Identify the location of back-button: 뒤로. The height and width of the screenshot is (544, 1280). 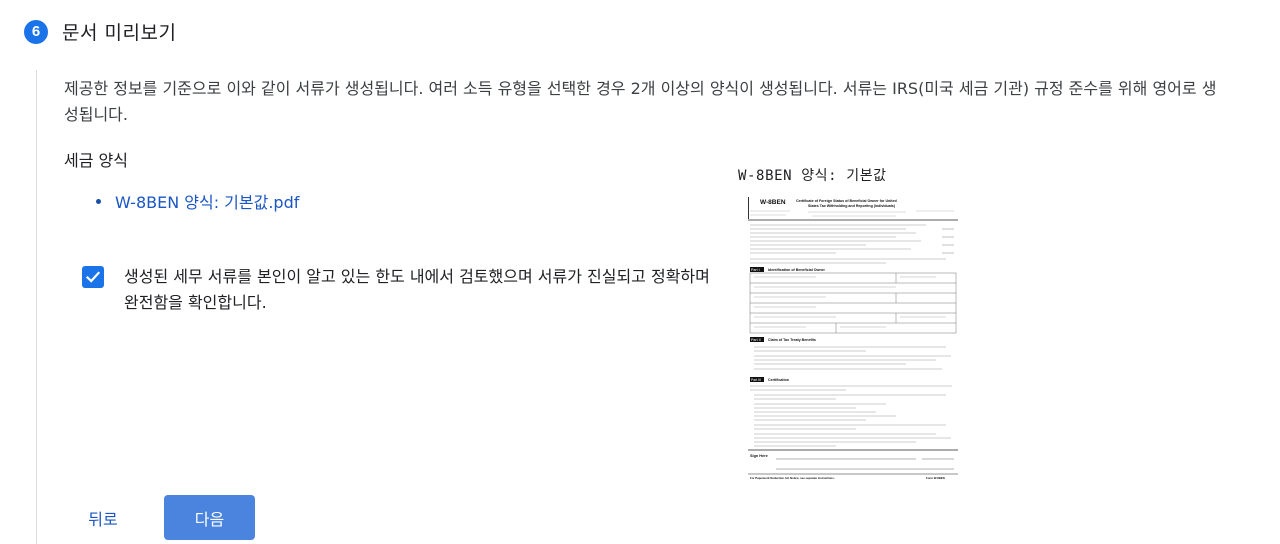
(103, 518).